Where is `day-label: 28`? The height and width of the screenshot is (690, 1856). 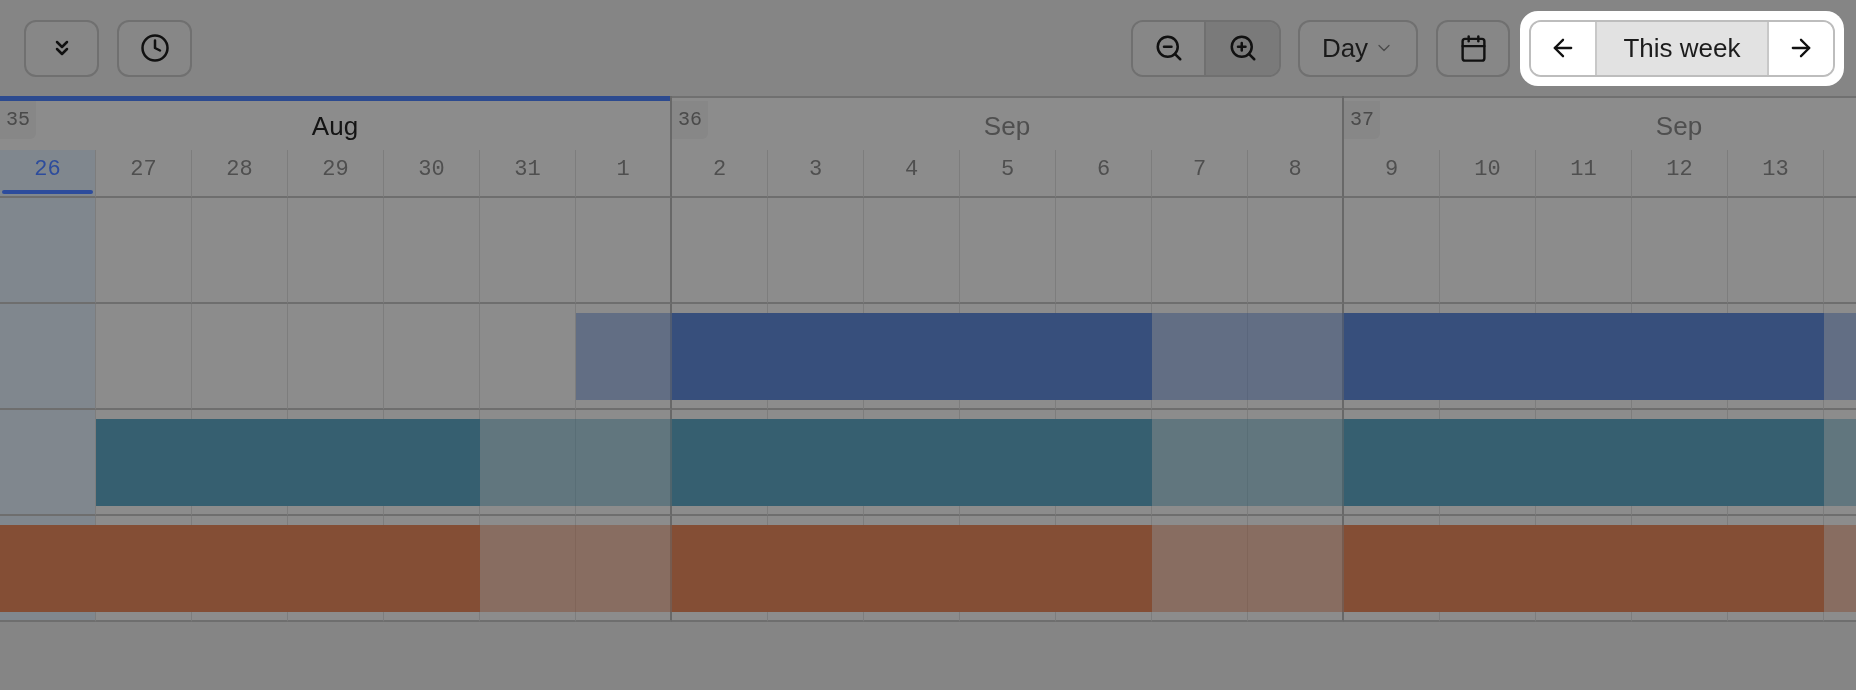
day-label: 28 is located at coordinates (239, 170).